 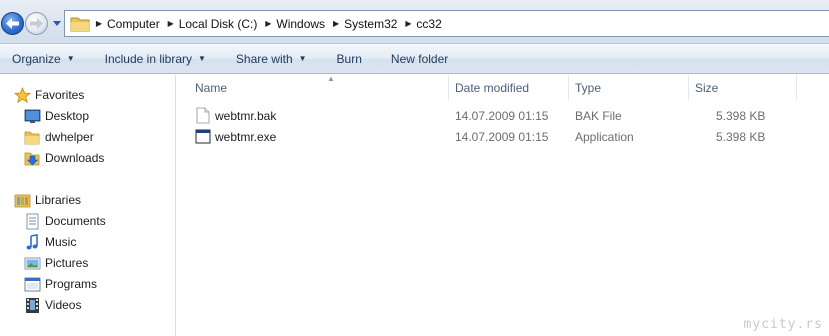 What do you see at coordinates (135, 24) in the screenshot?
I see `breadcrumb-computer: Computer` at bounding box center [135, 24].